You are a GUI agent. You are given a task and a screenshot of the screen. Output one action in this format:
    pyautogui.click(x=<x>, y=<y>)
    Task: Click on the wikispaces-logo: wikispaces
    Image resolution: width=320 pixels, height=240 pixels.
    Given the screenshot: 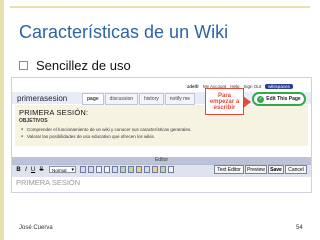 What is the action you would take?
    pyautogui.click(x=279, y=86)
    